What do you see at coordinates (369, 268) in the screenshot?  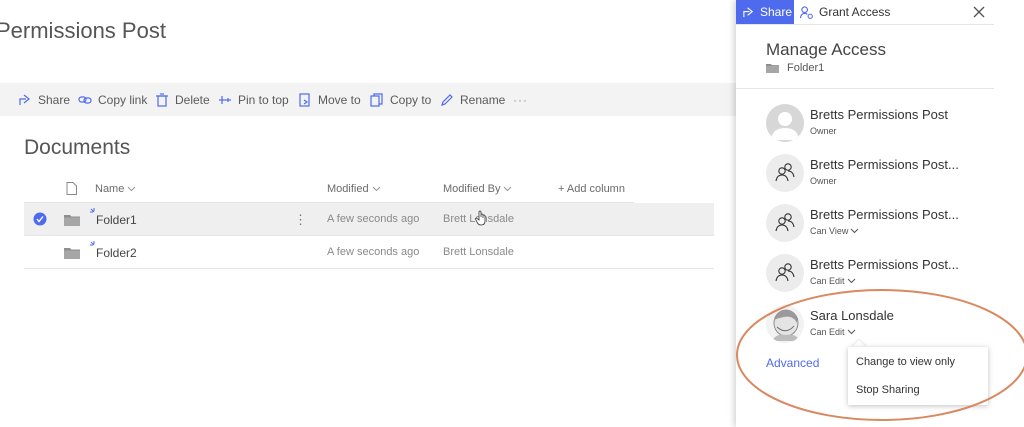 I see `row-divider` at bounding box center [369, 268].